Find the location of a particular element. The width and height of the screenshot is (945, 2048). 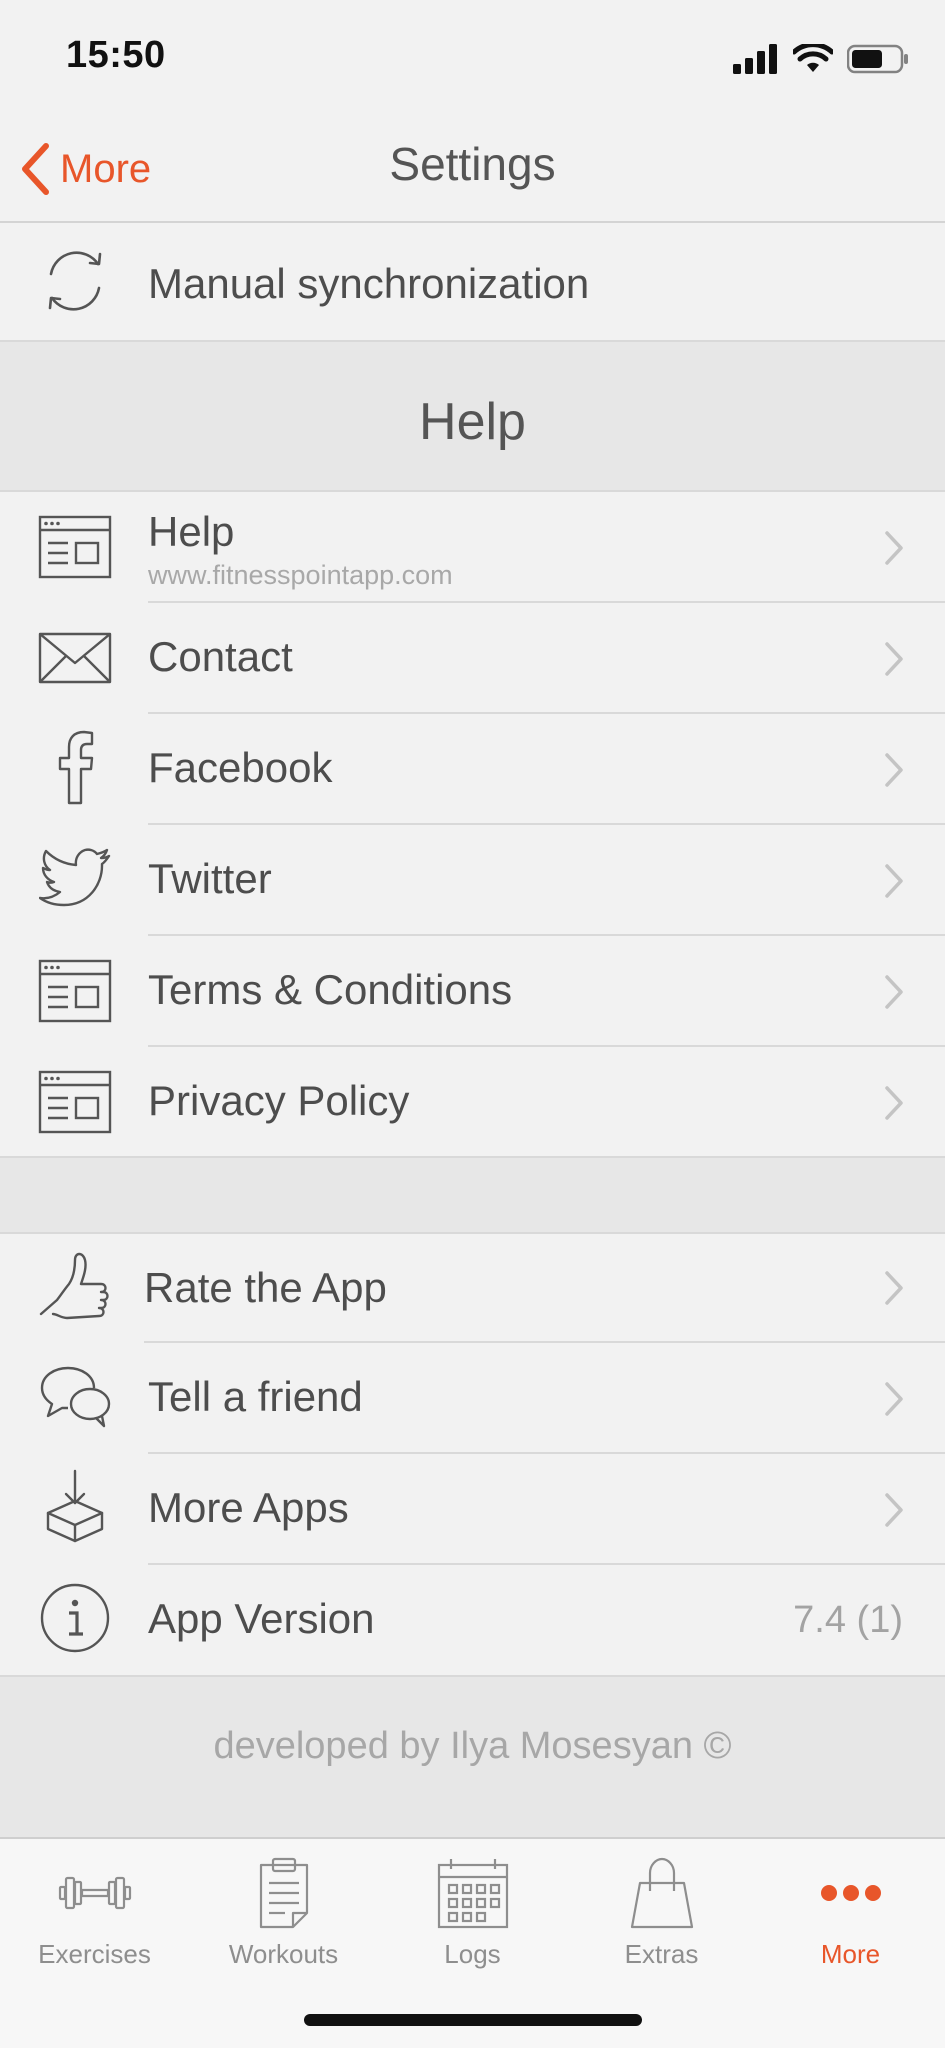

contact-row: Contact is located at coordinates (472, 658).